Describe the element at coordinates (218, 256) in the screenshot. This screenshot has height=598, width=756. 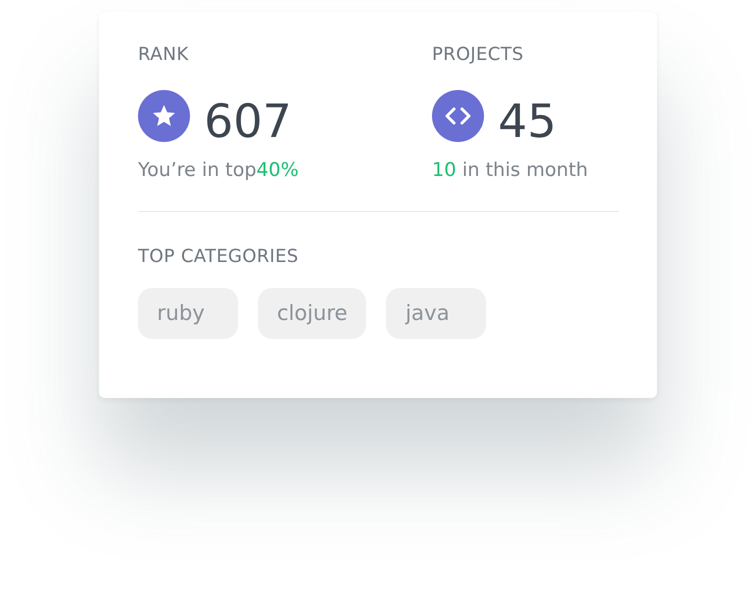
I see `section-label: TOP CATEGORIES` at that location.